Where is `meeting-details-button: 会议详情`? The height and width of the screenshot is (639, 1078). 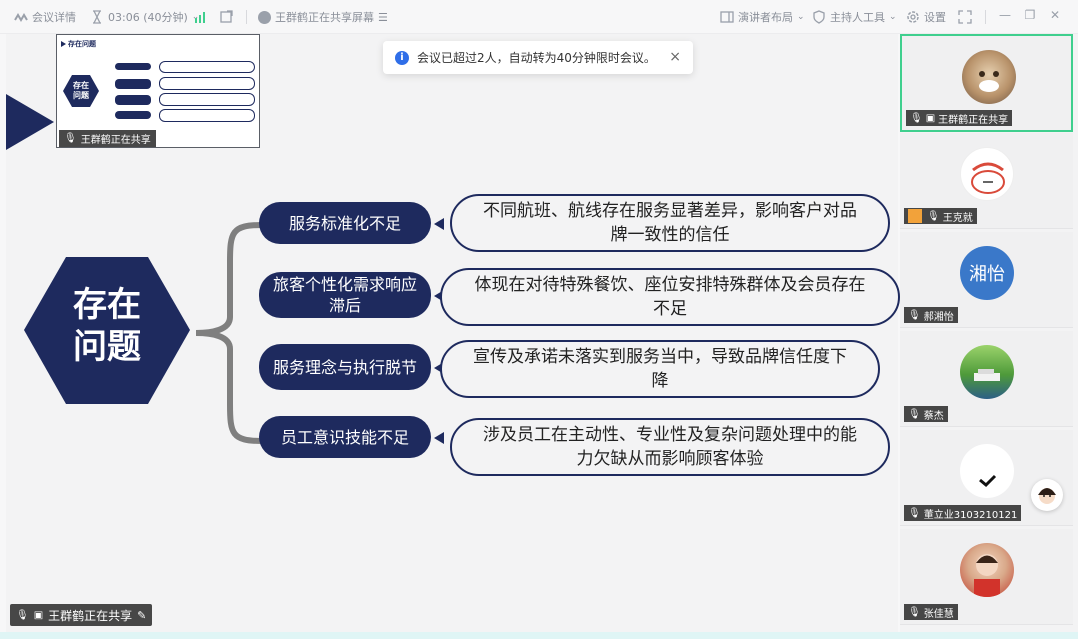
meeting-details-button: 会议详情 is located at coordinates (45, 17).